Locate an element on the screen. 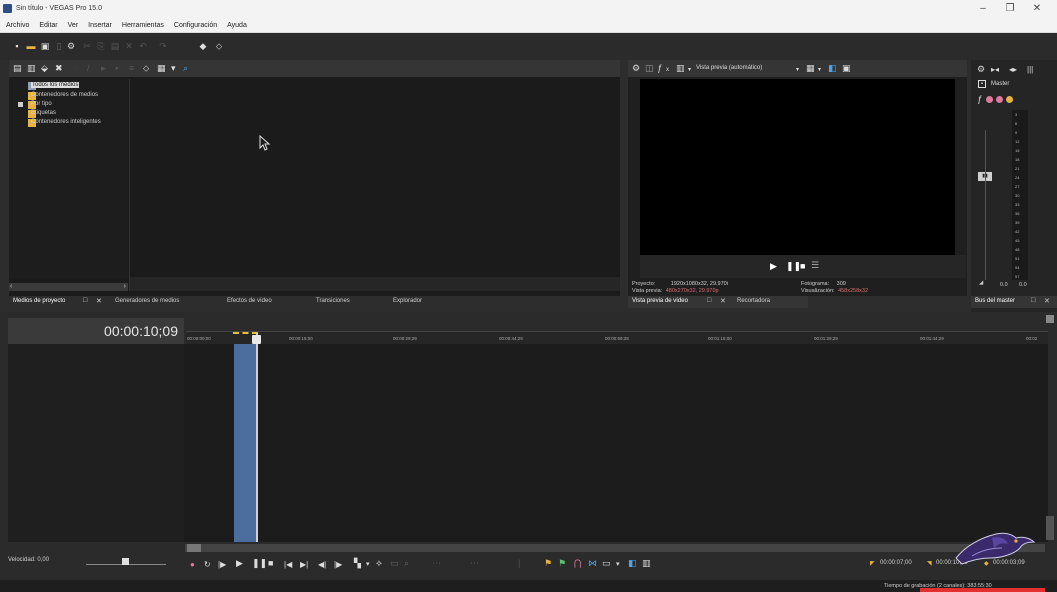 This screenshot has height=592, width=1057. view-mode-icon: ▦ is located at coordinates (161, 68).